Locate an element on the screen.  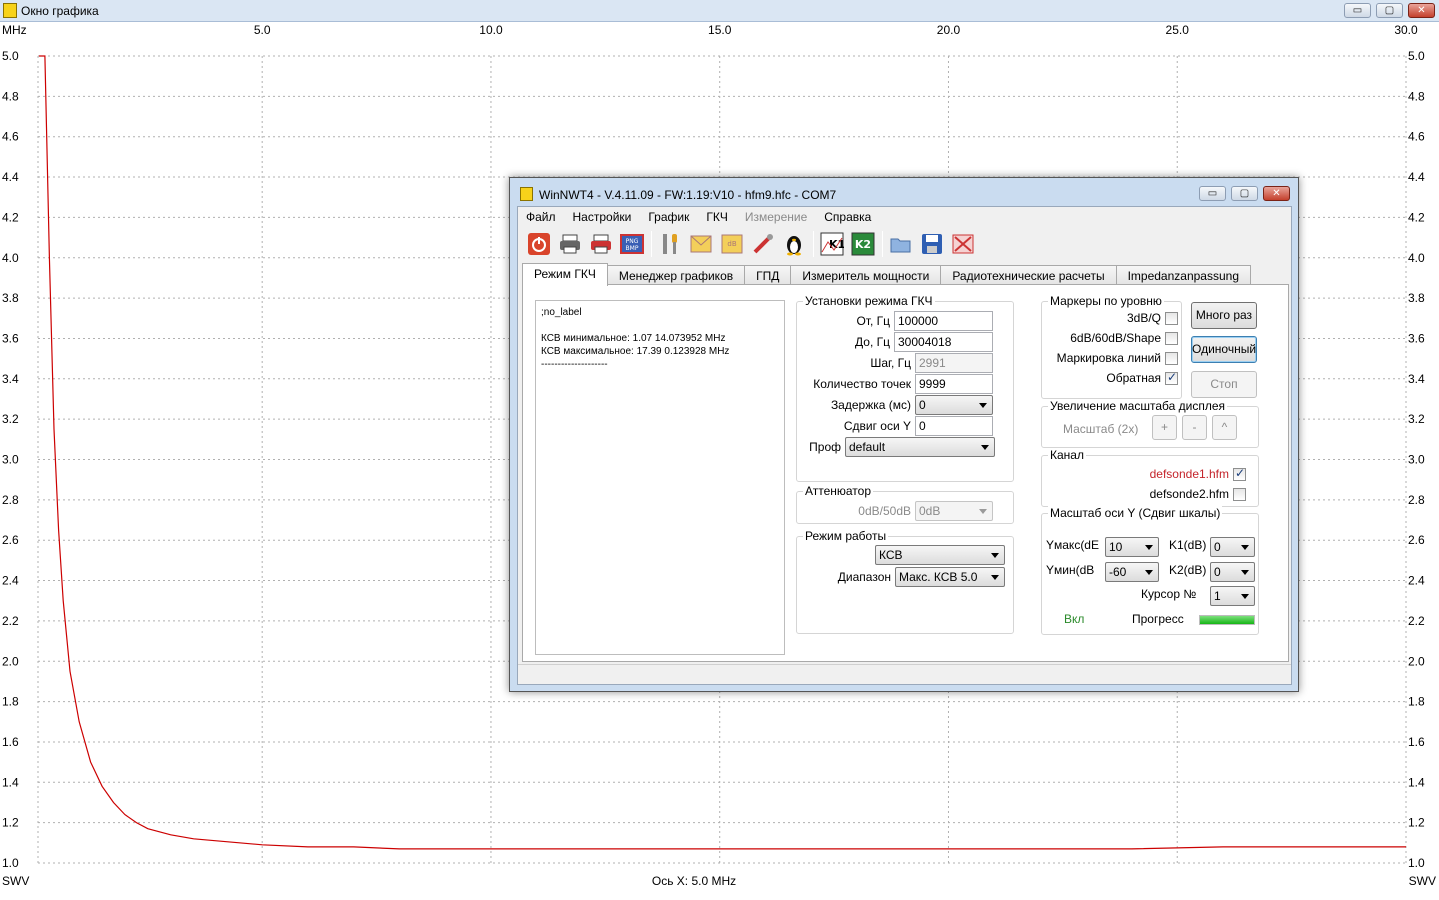
menu-settings: Настройки is located at coordinates (602, 217).